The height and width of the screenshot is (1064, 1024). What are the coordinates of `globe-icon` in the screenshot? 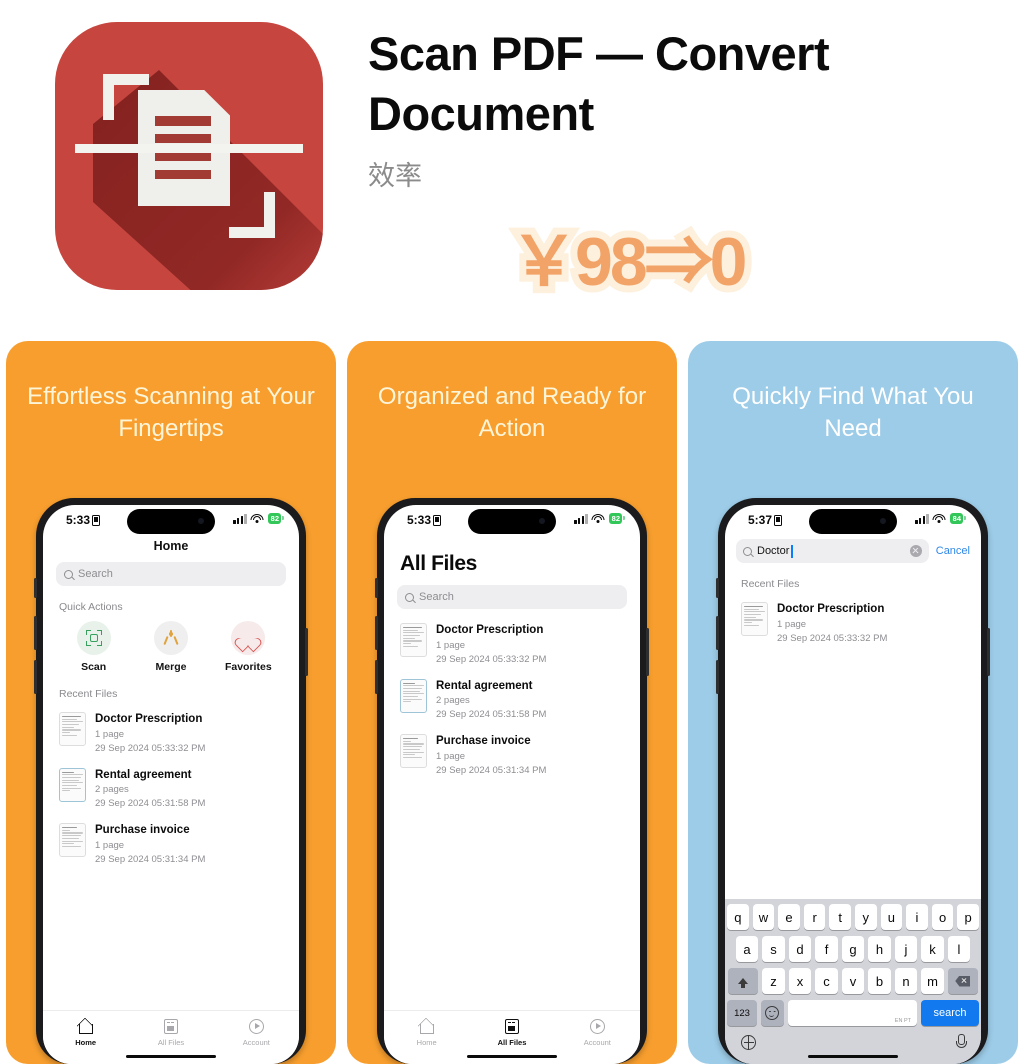 It's located at (748, 1042).